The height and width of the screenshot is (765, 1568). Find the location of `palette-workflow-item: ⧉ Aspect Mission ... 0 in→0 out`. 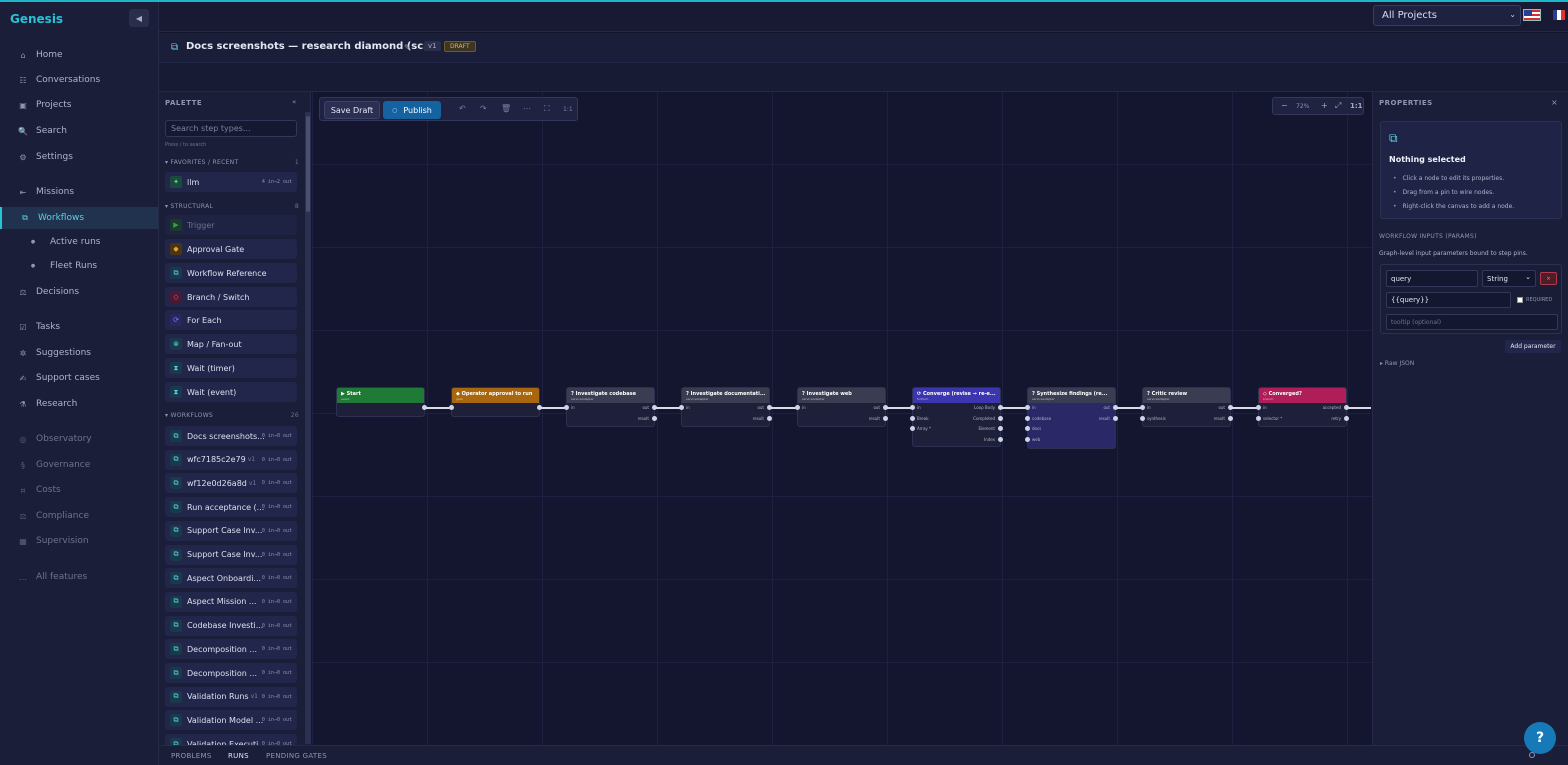

palette-workflow-item: ⧉ Aspect Mission ... 0 in→0 out is located at coordinates (231, 601).